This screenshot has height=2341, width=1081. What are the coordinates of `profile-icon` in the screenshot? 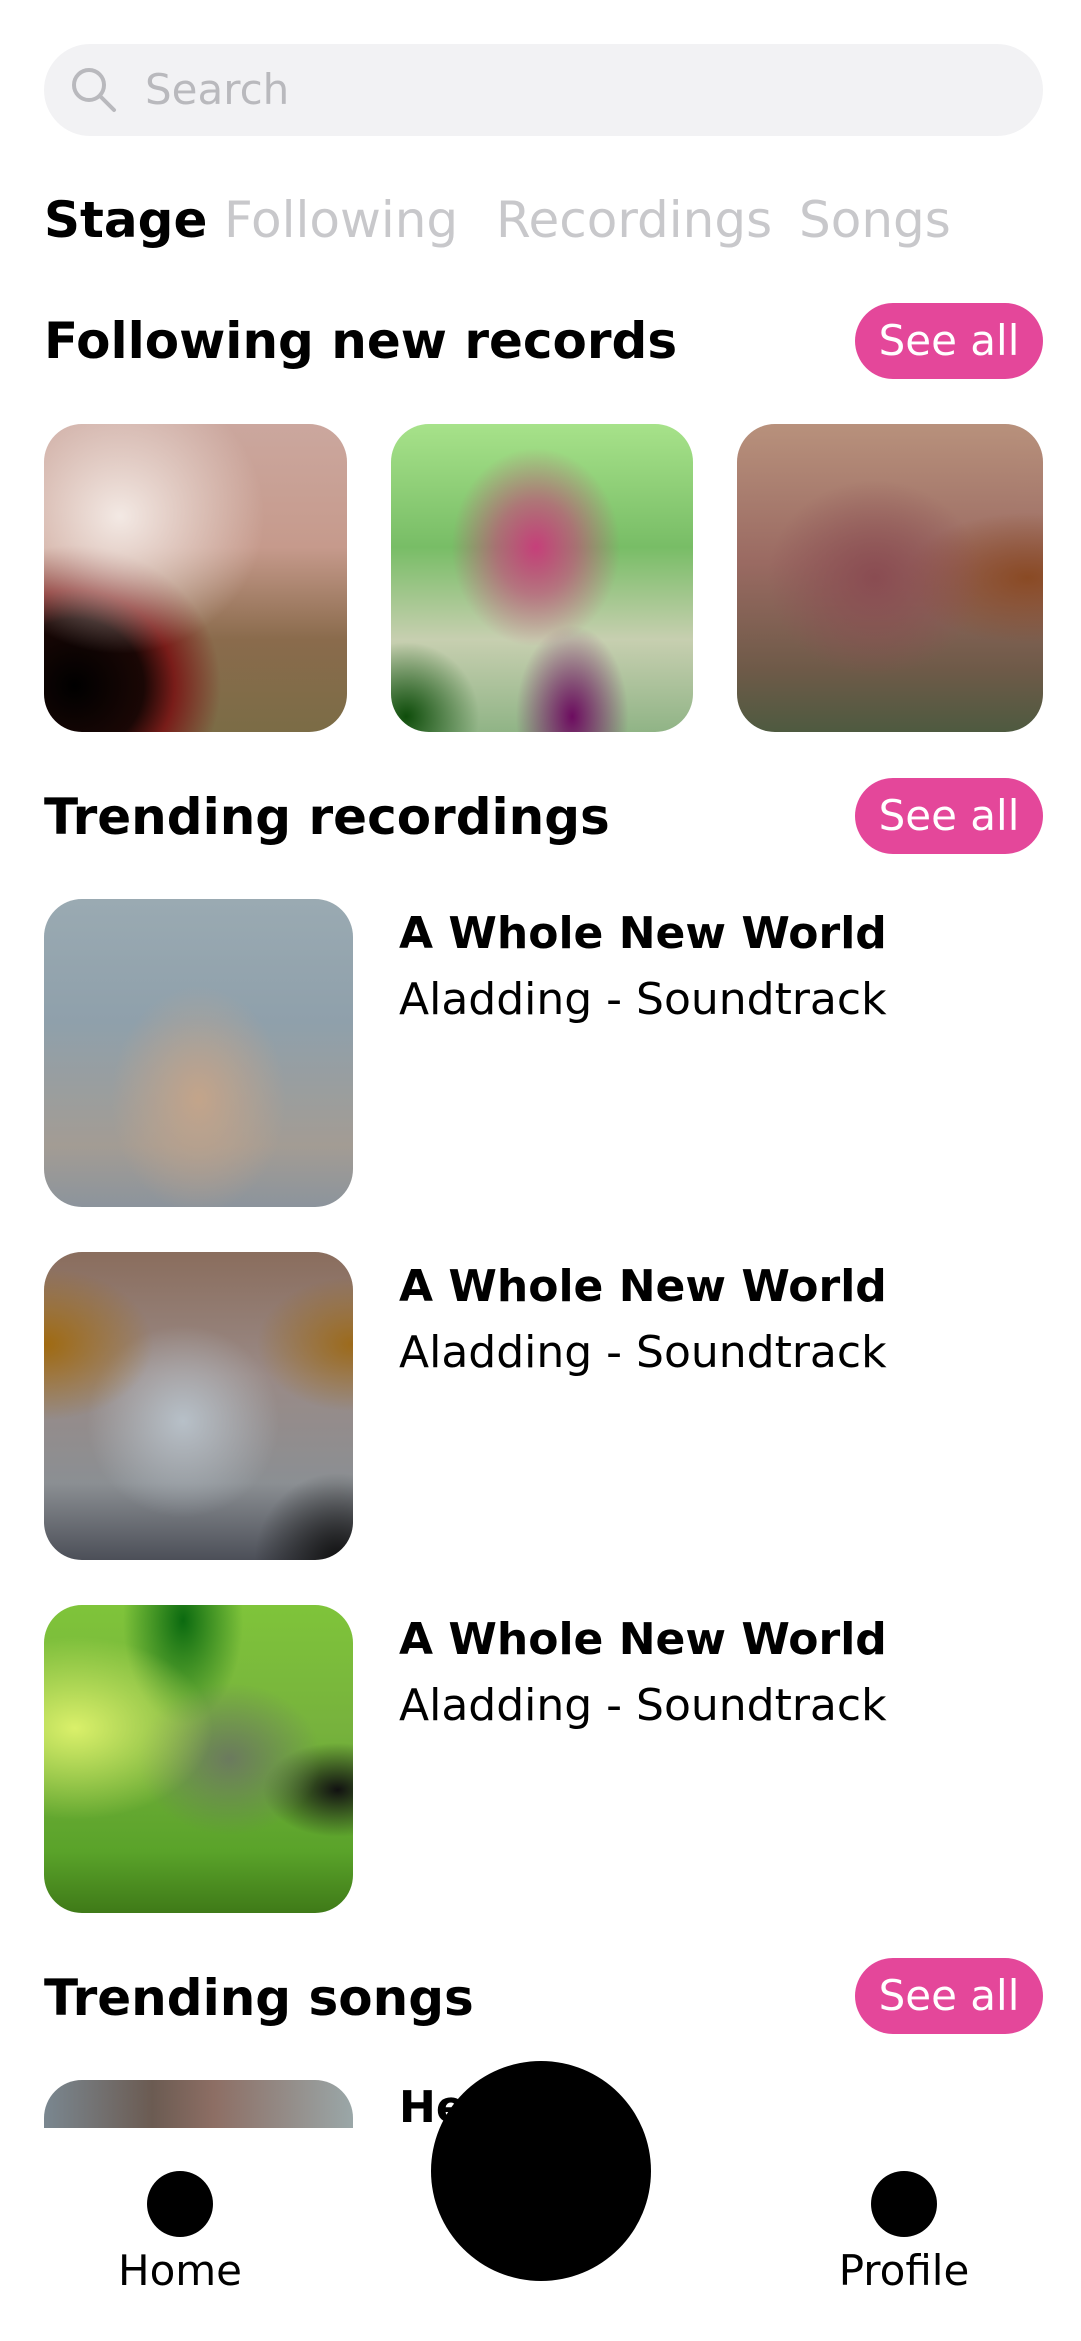 It's located at (904, 2204).